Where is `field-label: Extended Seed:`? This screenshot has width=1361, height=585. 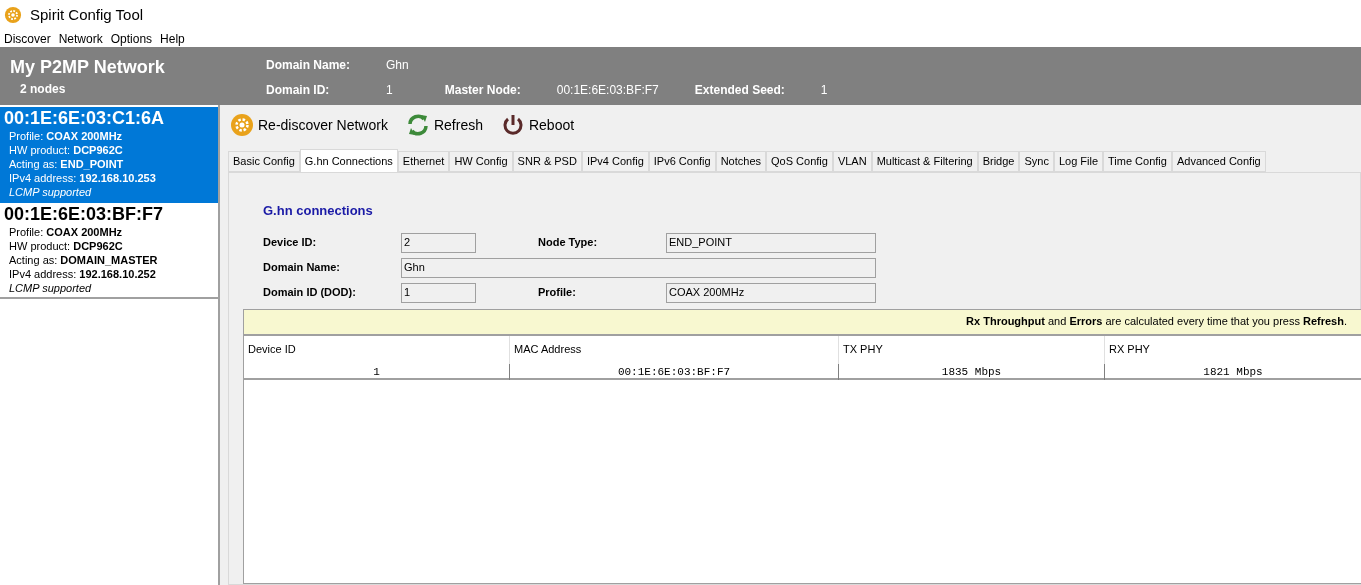
field-label: Extended Seed: is located at coordinates (739, 90).